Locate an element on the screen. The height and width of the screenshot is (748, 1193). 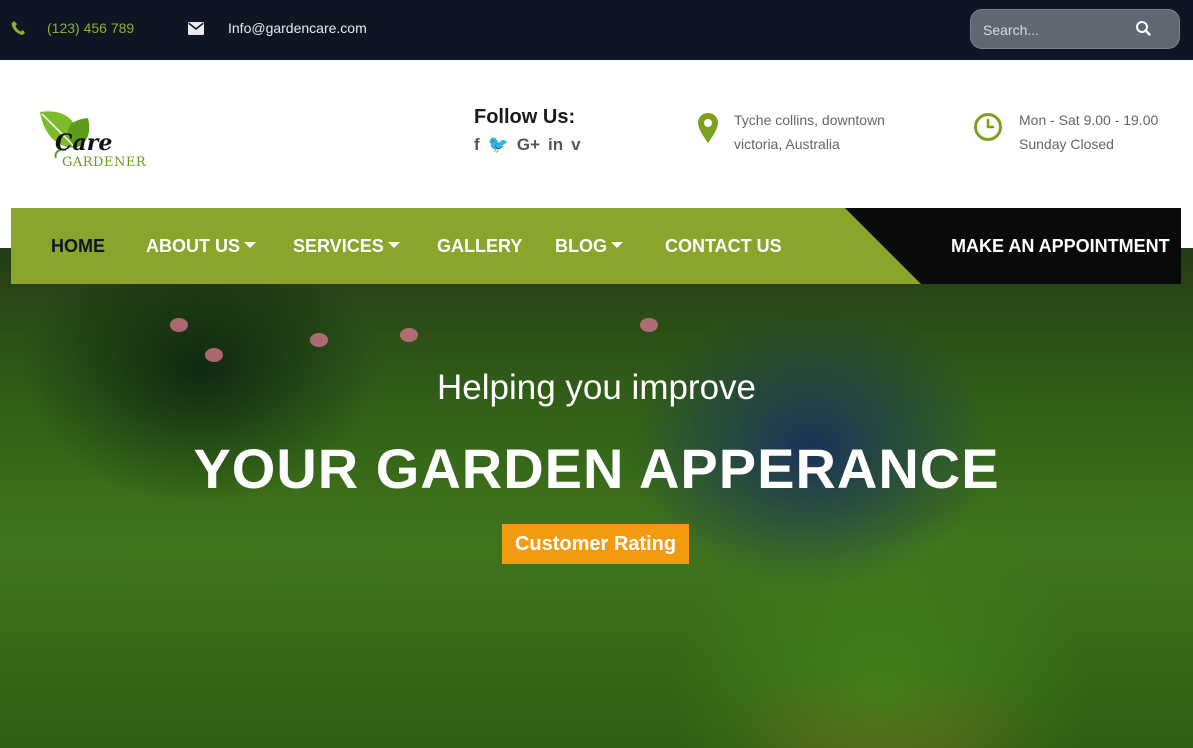
vimeo-icon: v is located at coordinates (575, 145).